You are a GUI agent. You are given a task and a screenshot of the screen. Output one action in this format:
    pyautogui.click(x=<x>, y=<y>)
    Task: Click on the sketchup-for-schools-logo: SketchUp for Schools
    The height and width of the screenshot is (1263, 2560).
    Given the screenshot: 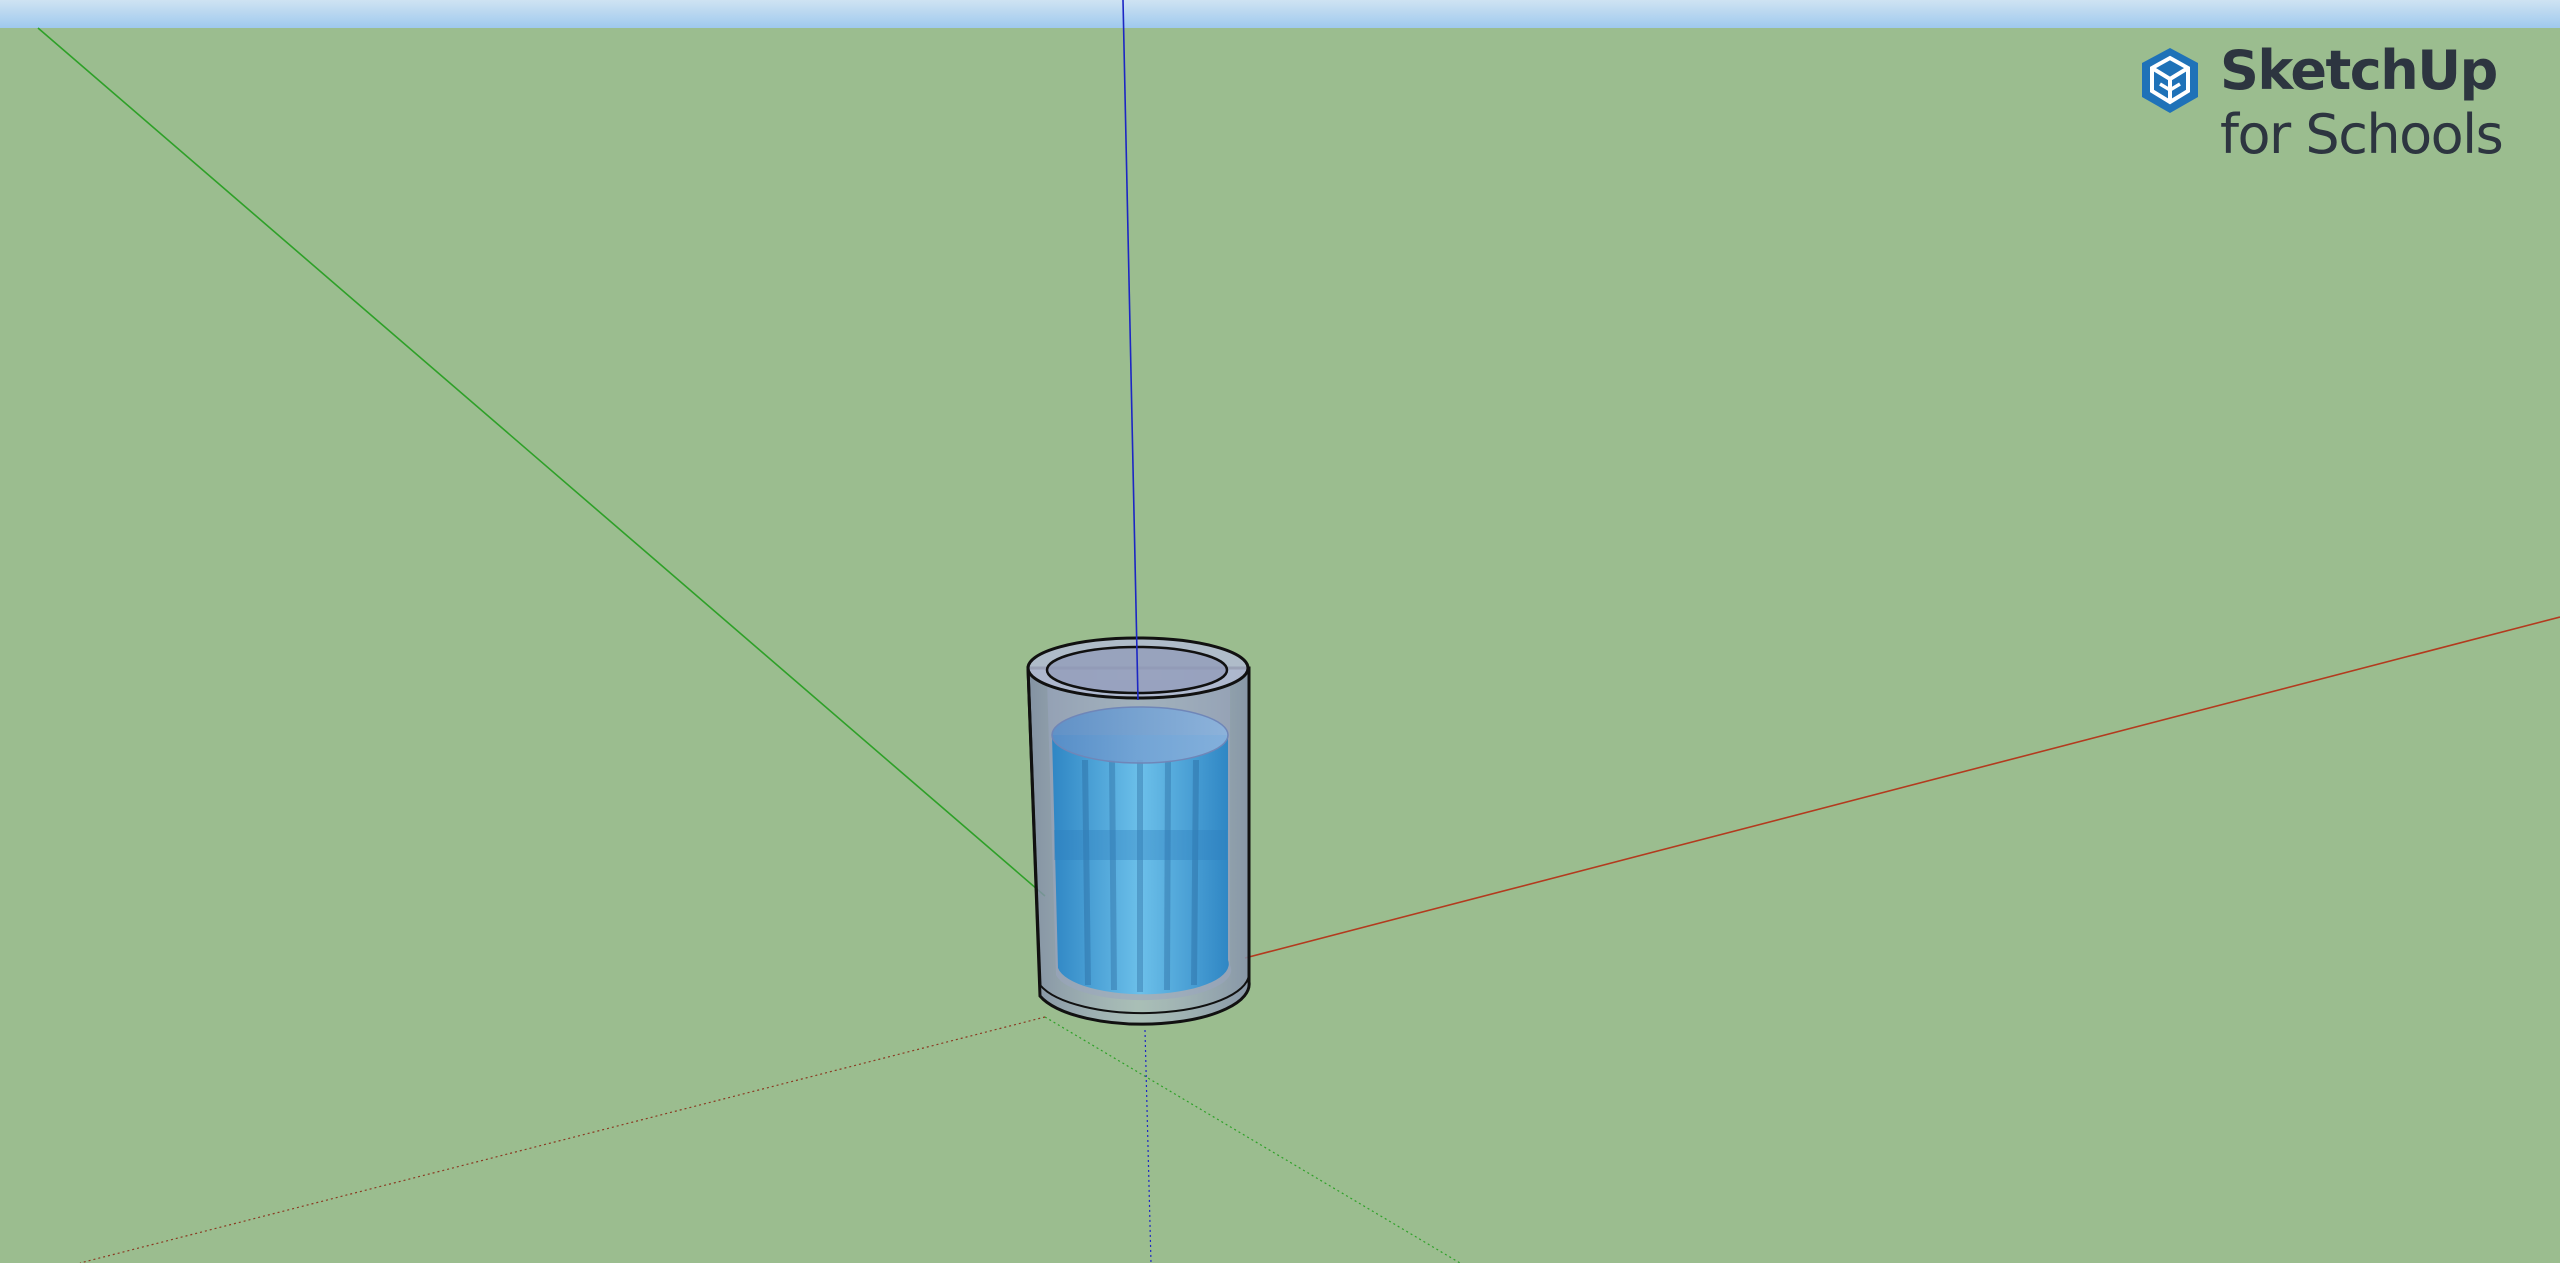 What is the action you would take?
    pyautogui.click(x=2338, y=107)
    